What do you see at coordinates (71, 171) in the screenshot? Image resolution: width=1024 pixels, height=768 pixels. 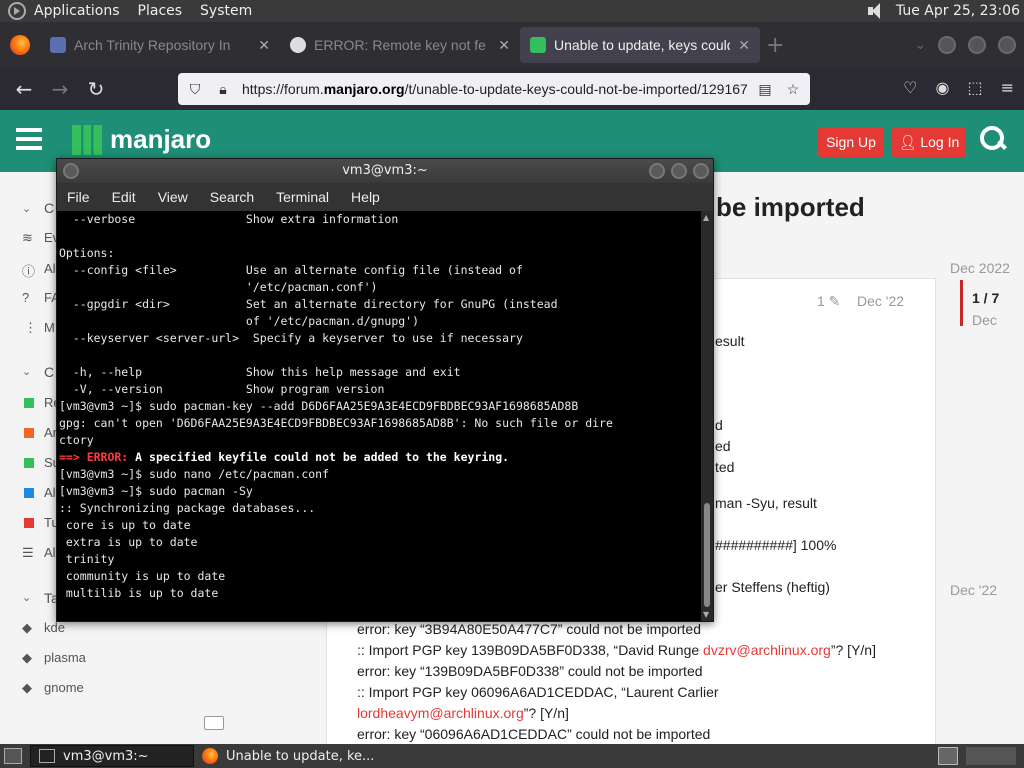 I see `window-menu-icon` at bounding box center [71, 171].